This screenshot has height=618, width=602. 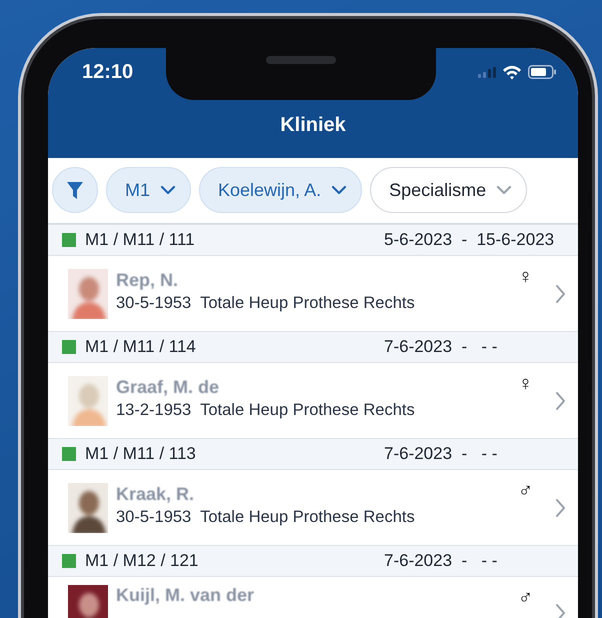 What do you see at coordinates (313, 125) in the screenshot?
I see `header-title: Kliniek` at bounding box center [313, 125].